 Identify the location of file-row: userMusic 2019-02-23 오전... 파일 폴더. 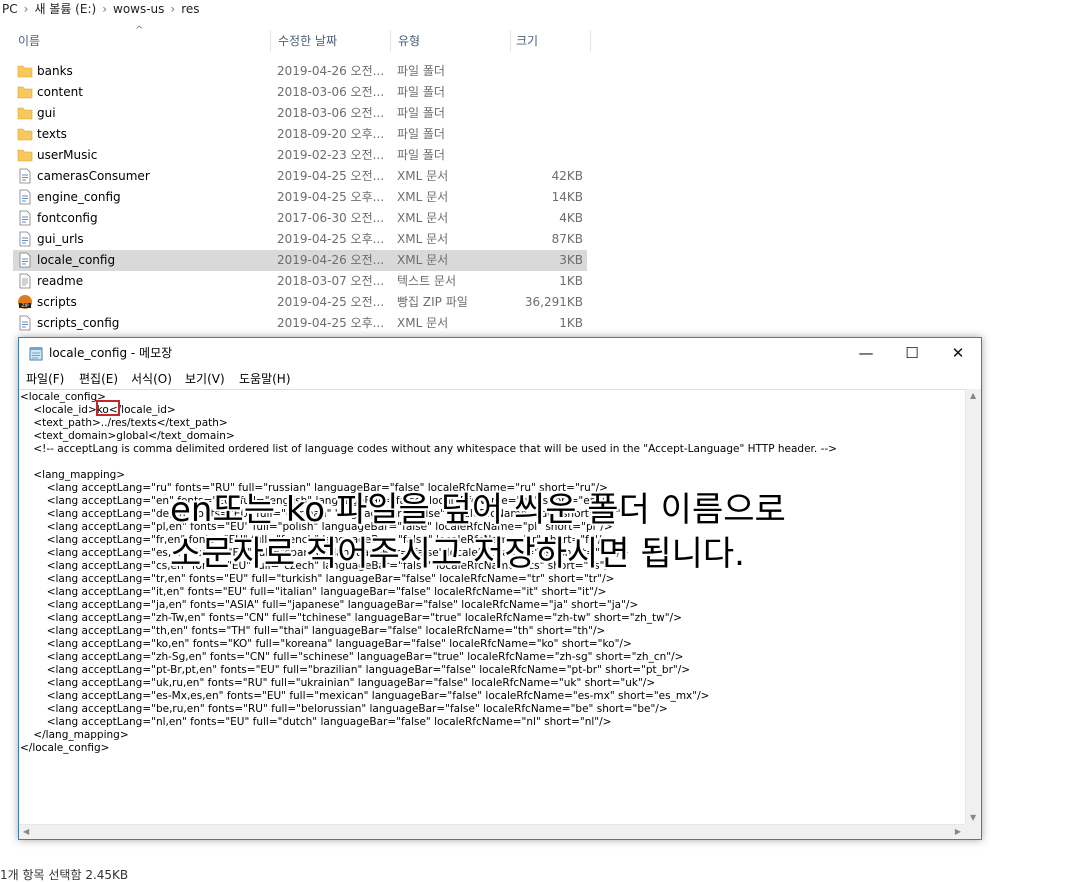
(300, 155).